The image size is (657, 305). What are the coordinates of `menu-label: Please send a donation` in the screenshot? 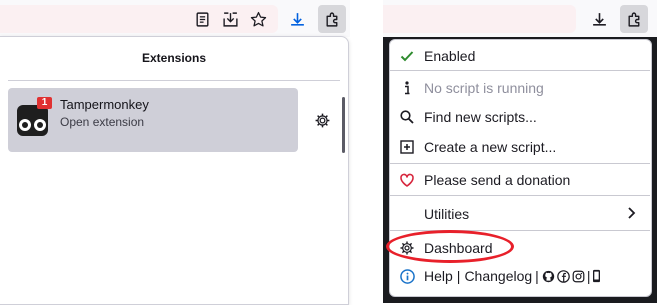 It's located at (497, 179).